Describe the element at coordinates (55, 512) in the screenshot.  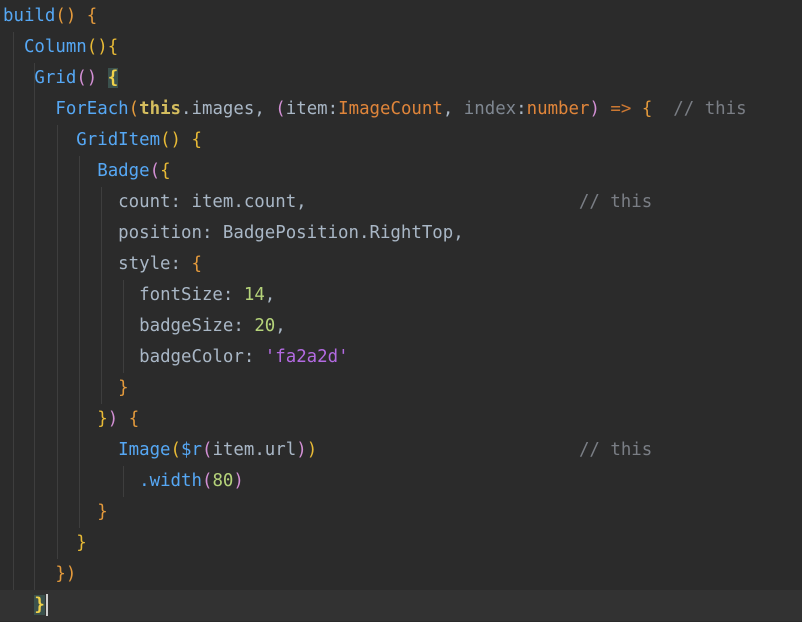
I see `code-line-17: }` at that location.